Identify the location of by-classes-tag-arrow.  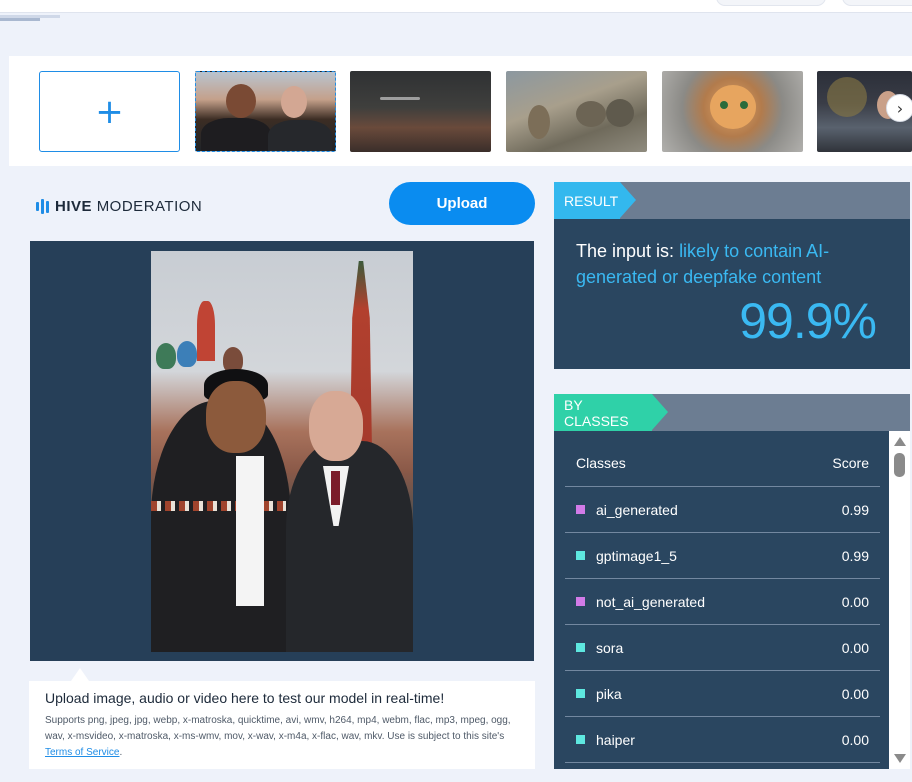
(660, 412).